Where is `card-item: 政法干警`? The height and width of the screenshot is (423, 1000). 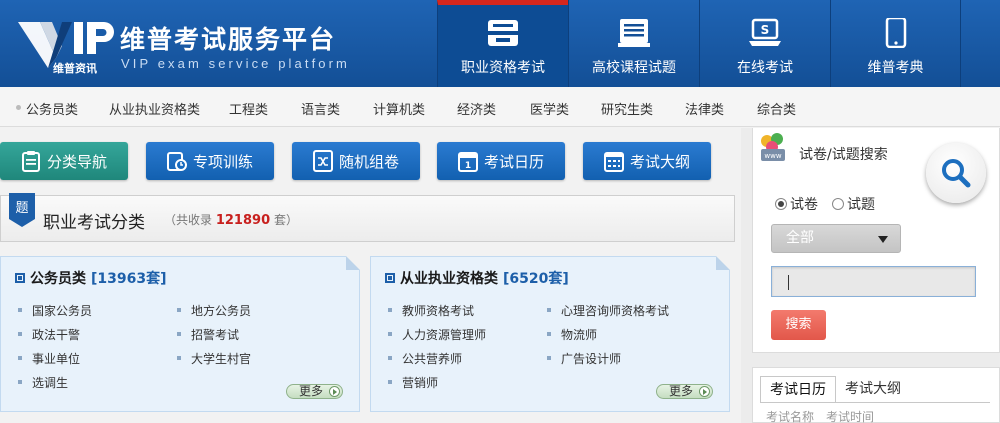
card-item: 政法干警 is located at coordinates (48, 334).